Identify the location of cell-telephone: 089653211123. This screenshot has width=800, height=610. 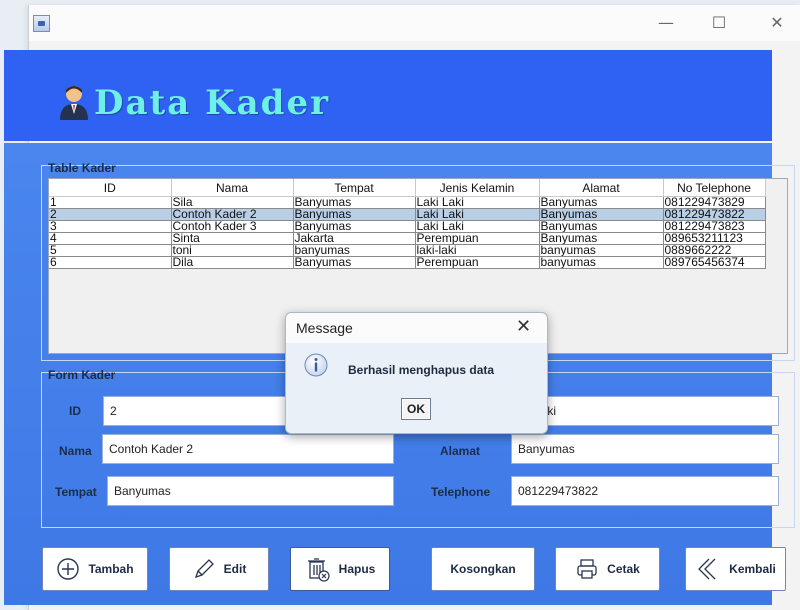
(714, 238).